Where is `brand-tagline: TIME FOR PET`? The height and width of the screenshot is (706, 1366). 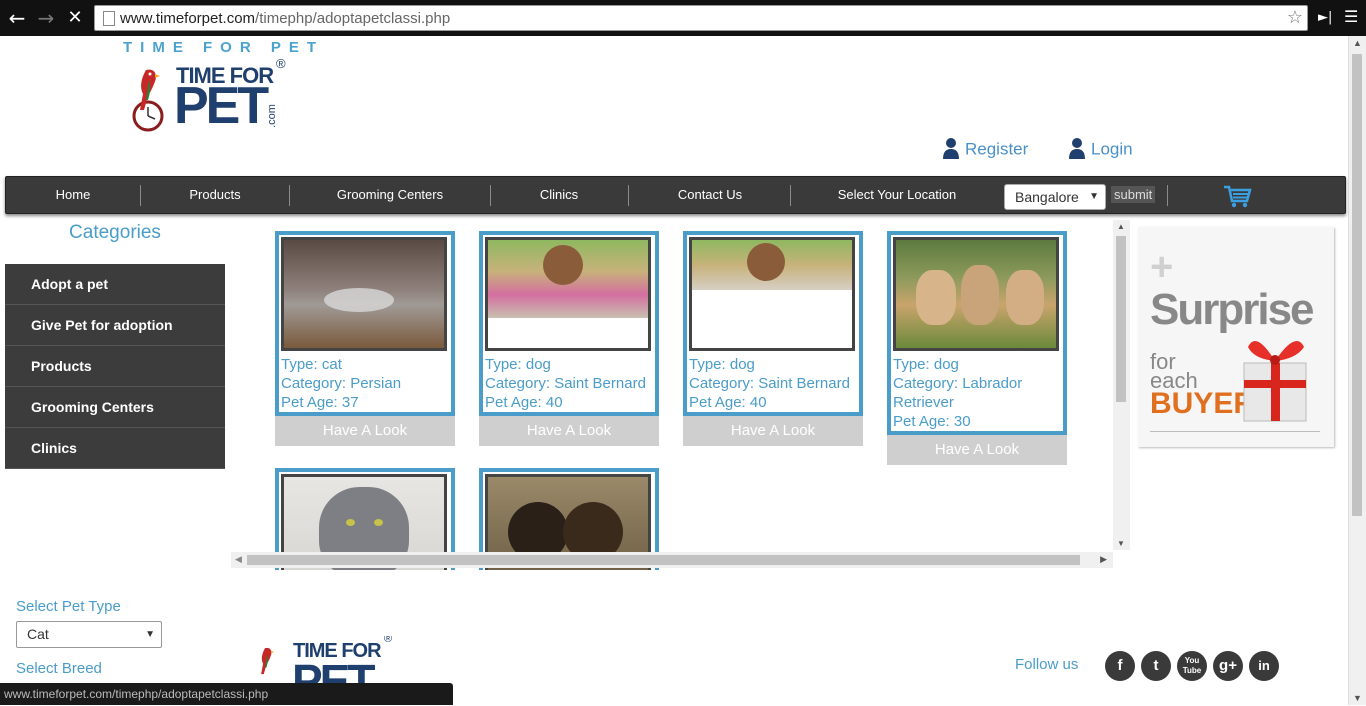 brand-tagline: TIME FOR PET is located at coordinates (223, 47).